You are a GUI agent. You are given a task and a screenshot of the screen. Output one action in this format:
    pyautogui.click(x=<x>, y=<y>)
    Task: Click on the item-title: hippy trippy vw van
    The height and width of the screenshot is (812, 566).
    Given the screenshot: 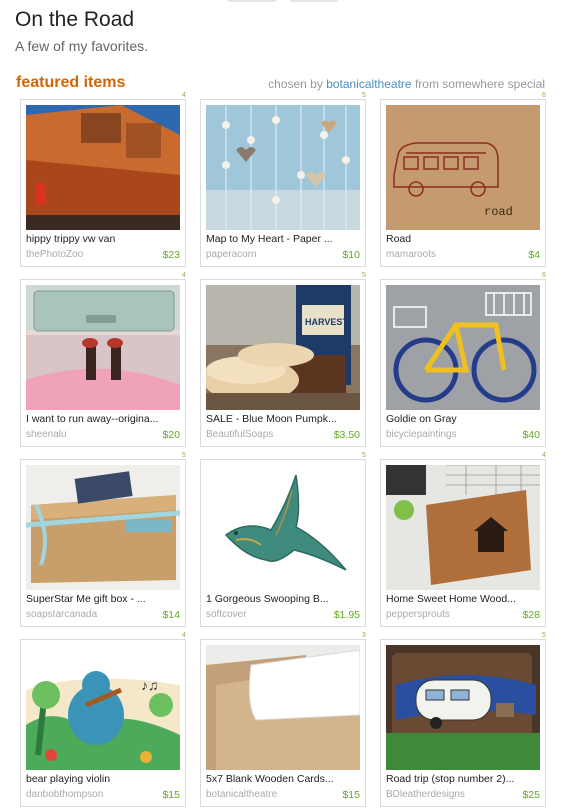 What is the action you would take?
    pyautogui.click(x=103, y=239)
    